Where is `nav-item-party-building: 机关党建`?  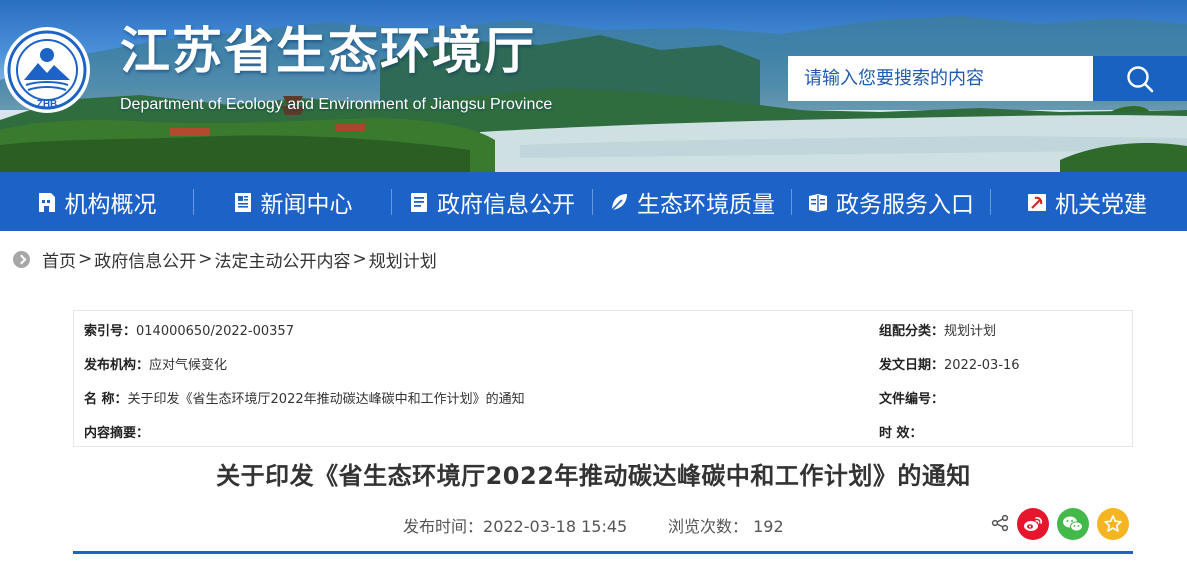 nav-item-party-building: 机关党建 is located at coordinates (1087, 201).